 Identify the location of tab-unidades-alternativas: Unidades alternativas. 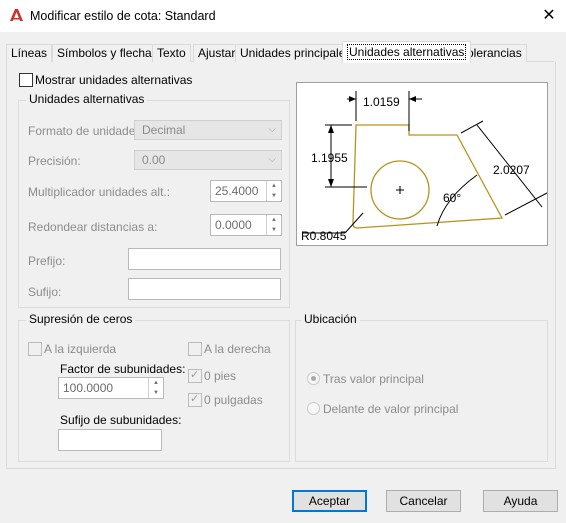
(407, 52).